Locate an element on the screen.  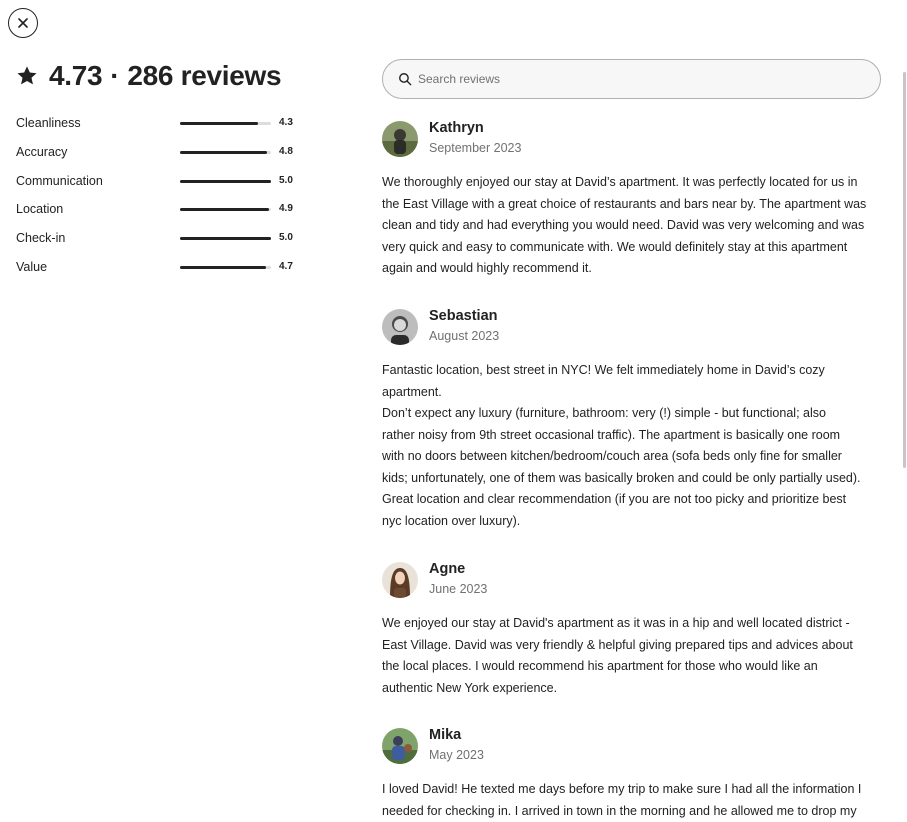
review-date: May 2023 is located at coordinates (456, 755).